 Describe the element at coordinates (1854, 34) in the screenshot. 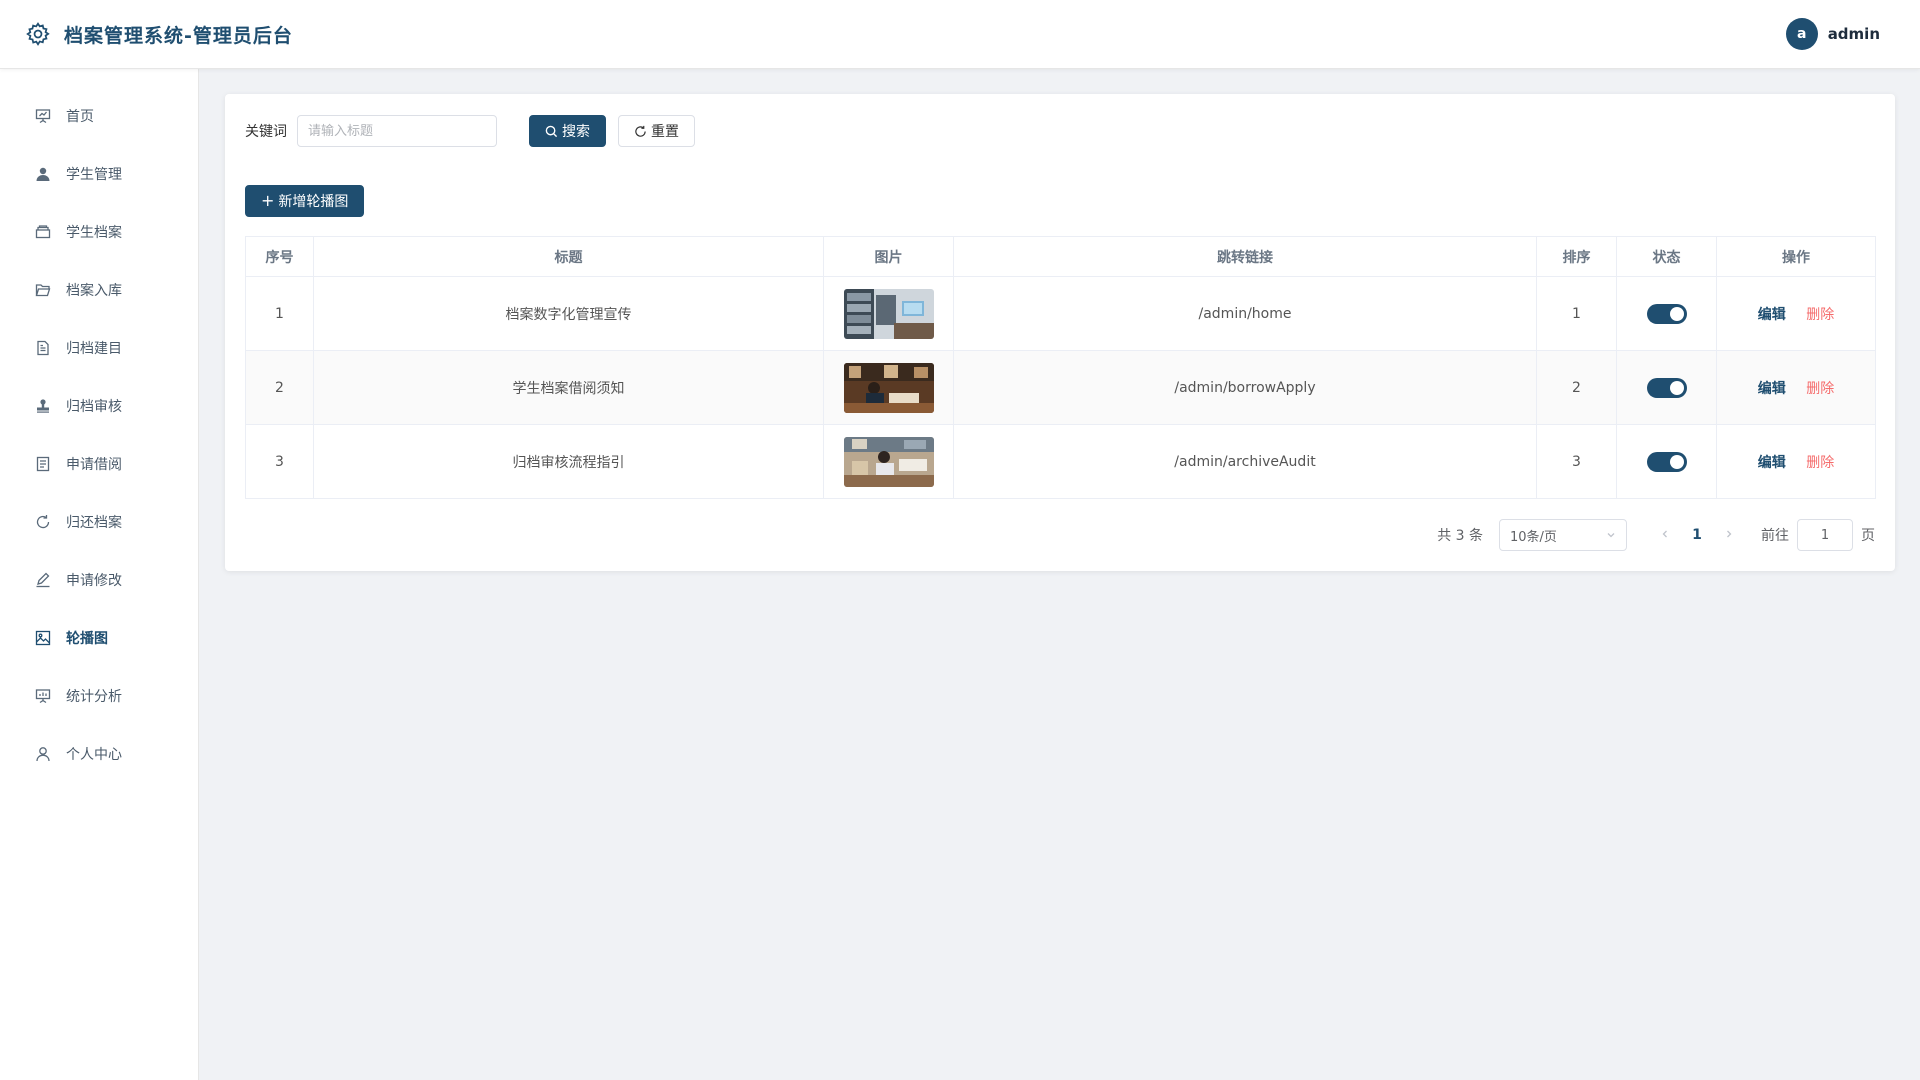

I see `username: admin` at that location.